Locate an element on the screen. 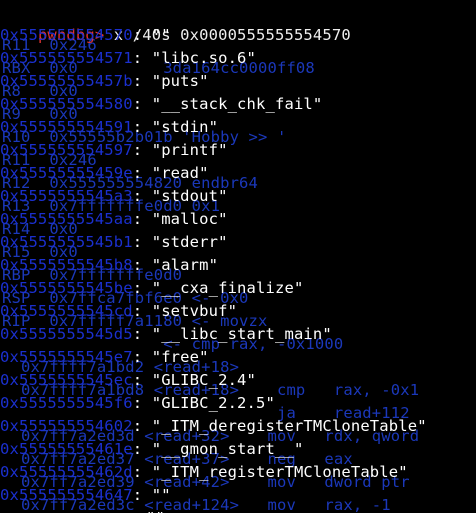  row-string-value: "malloc" is located at coordinates (189, 219).